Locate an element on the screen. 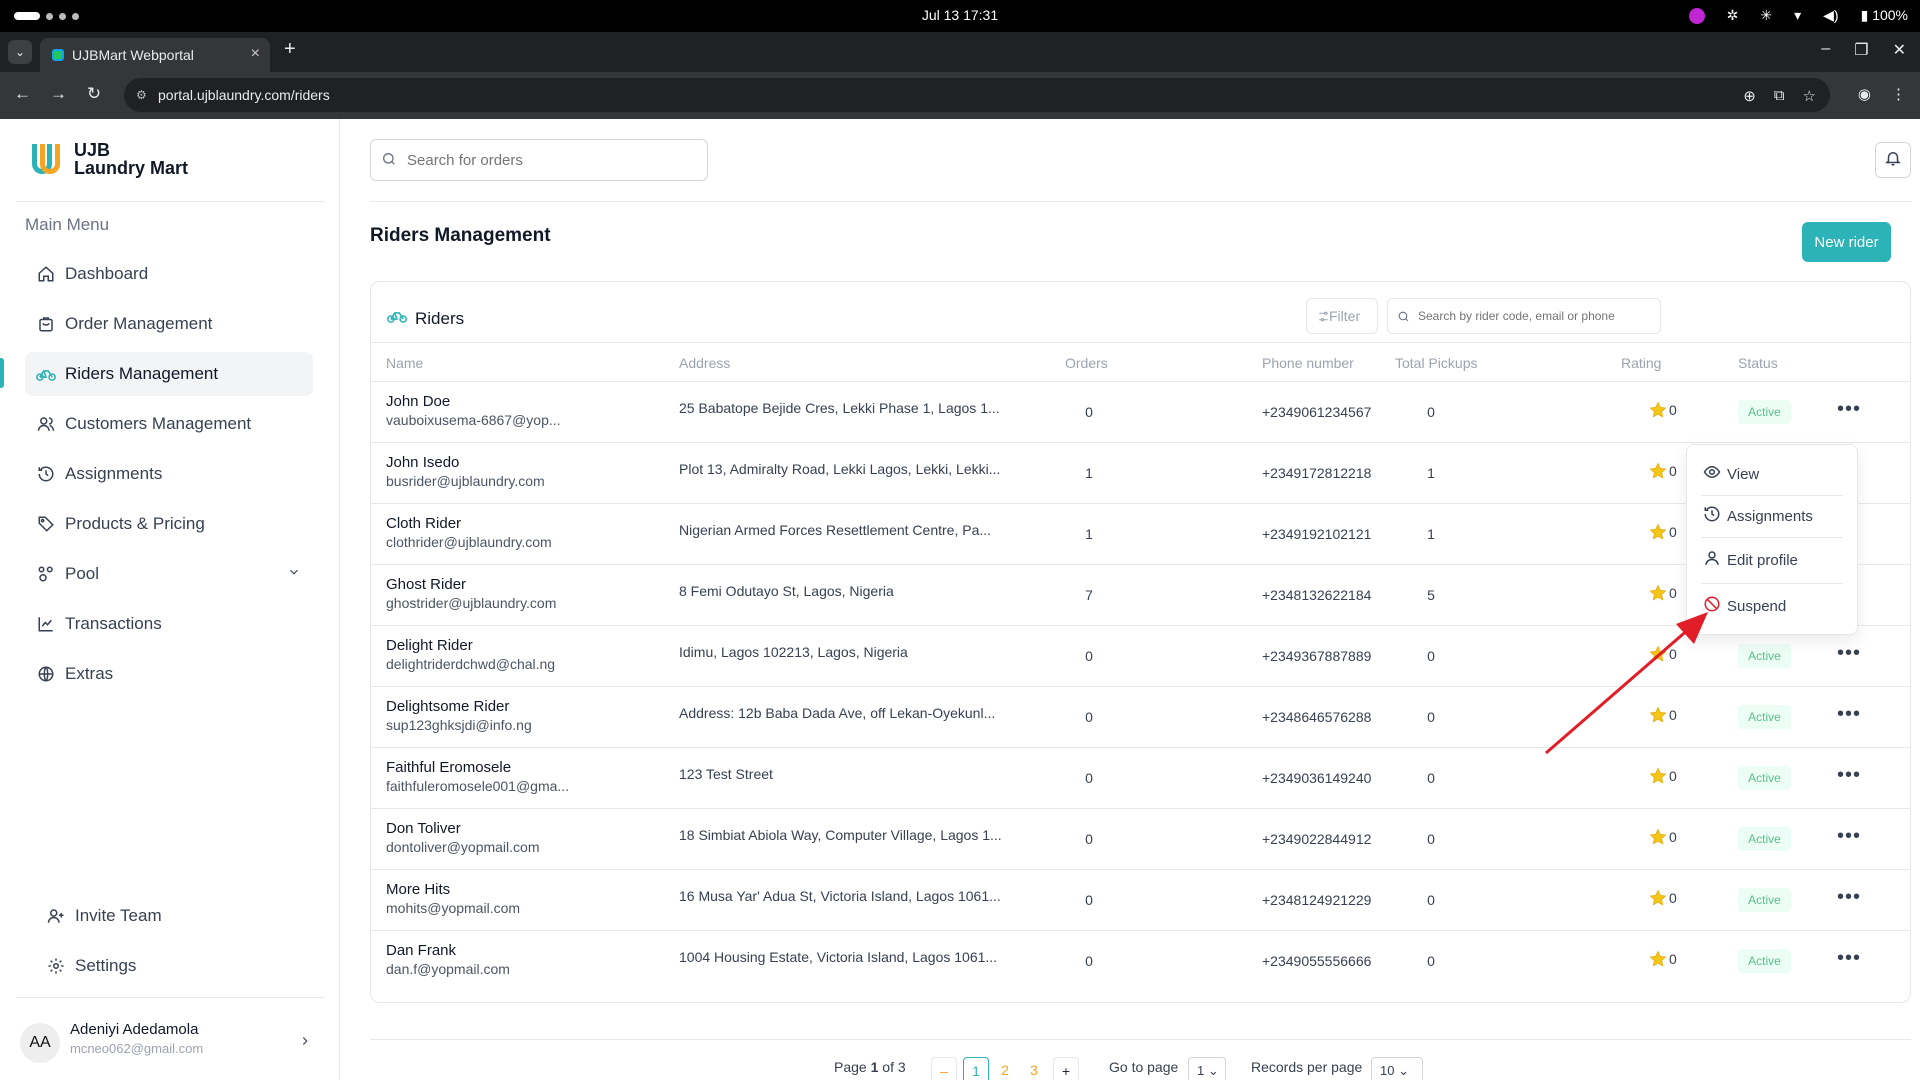  close-window-icon: ✕ is located at coordinates (1899, 50).